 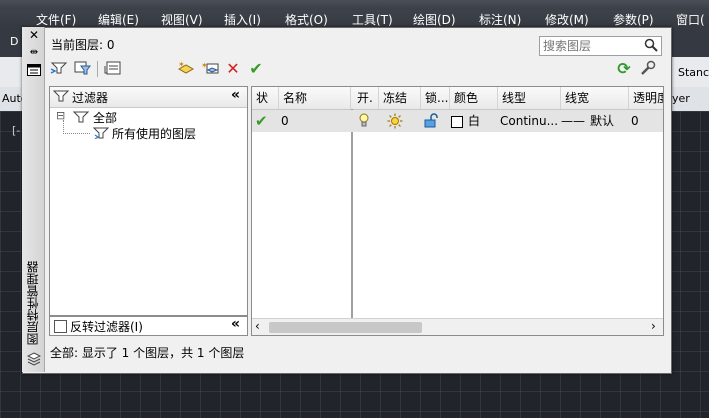 What do you see at coordinates (34, 35) in the screenshot?
I see `close-icon: ✕` at bounding box center [34, 35].